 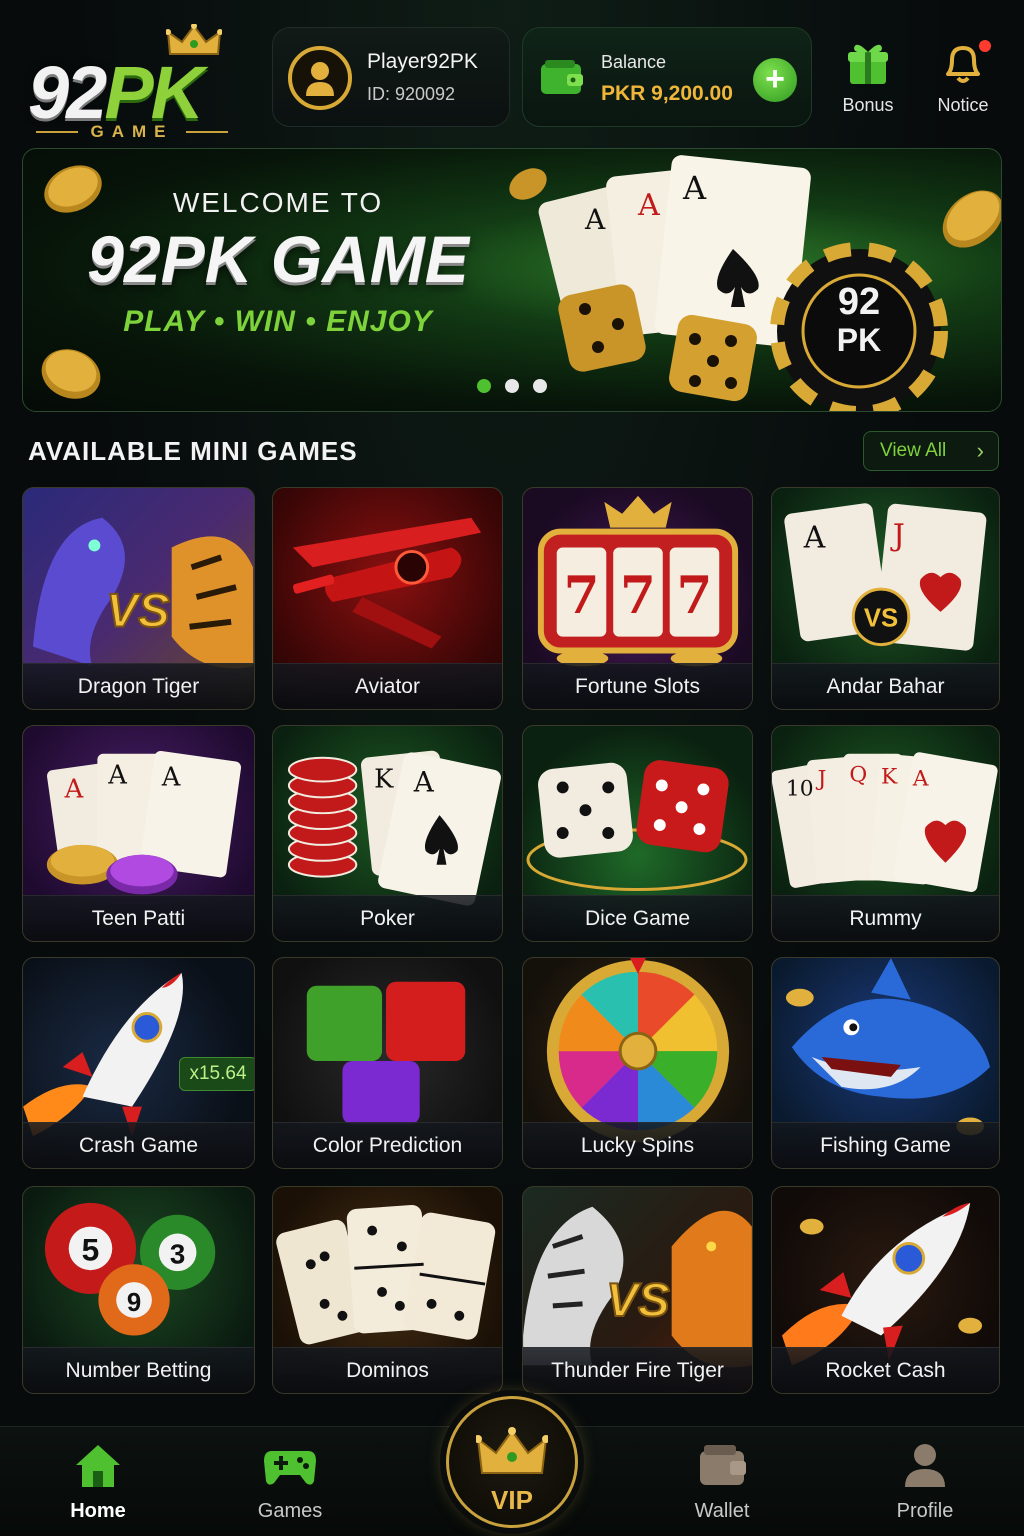 What do you see at coordinates (885, 1063) in the screenshot?
I see `game-card-fishing: Fishing Game` at bounding box center [885, 1063].